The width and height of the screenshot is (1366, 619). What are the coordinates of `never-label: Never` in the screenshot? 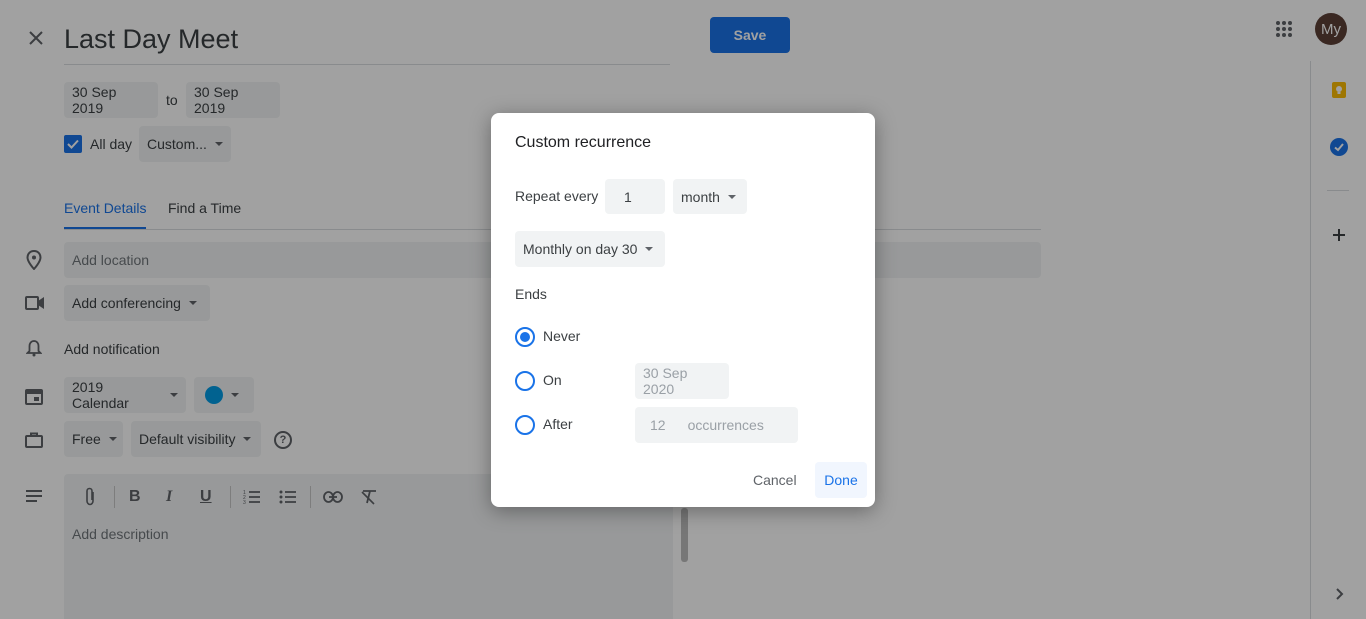 It's located at (561, 336).